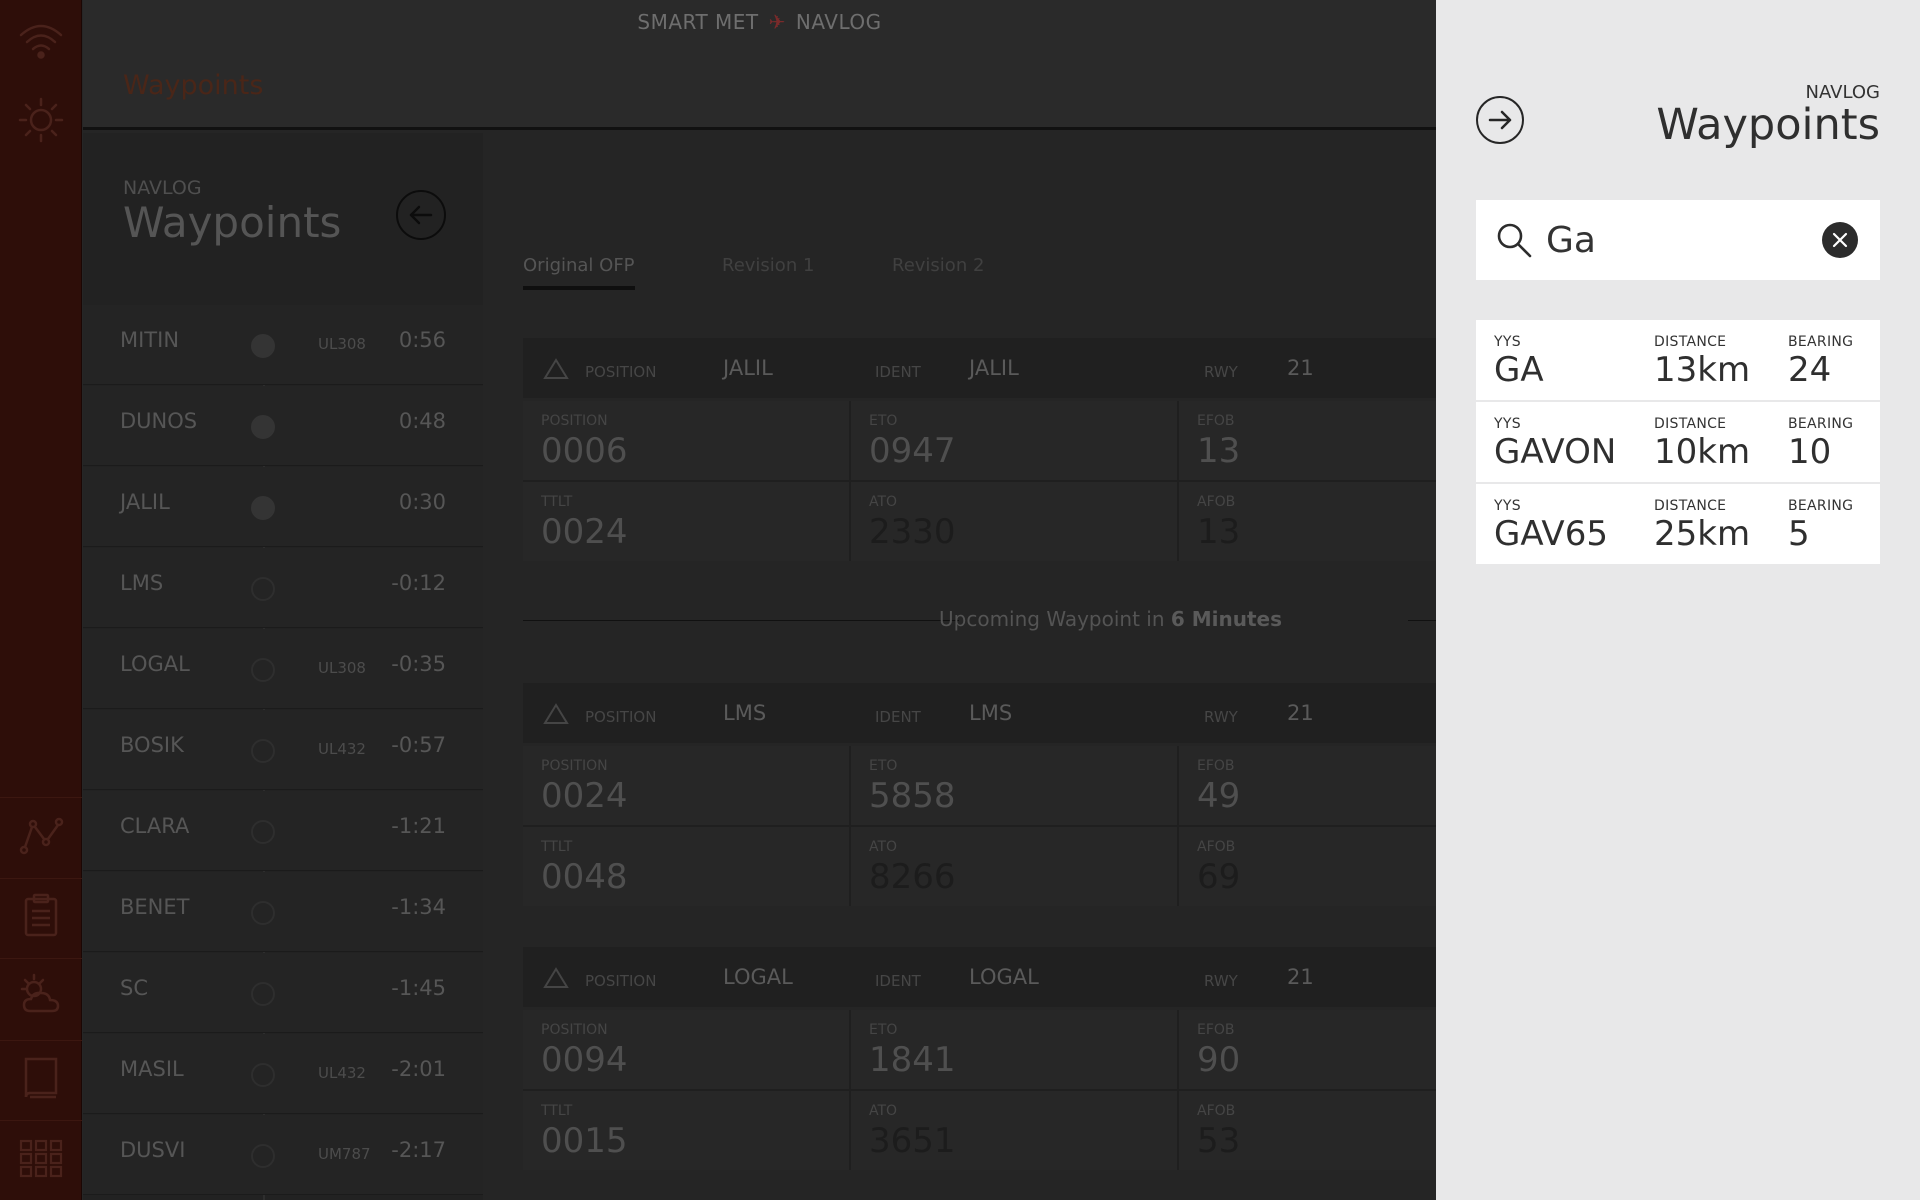 The image size is (1920, 1200). Describe the element at coordinates (758, 977) in the screenshot. I see `position-value: LOGAL` at that location.